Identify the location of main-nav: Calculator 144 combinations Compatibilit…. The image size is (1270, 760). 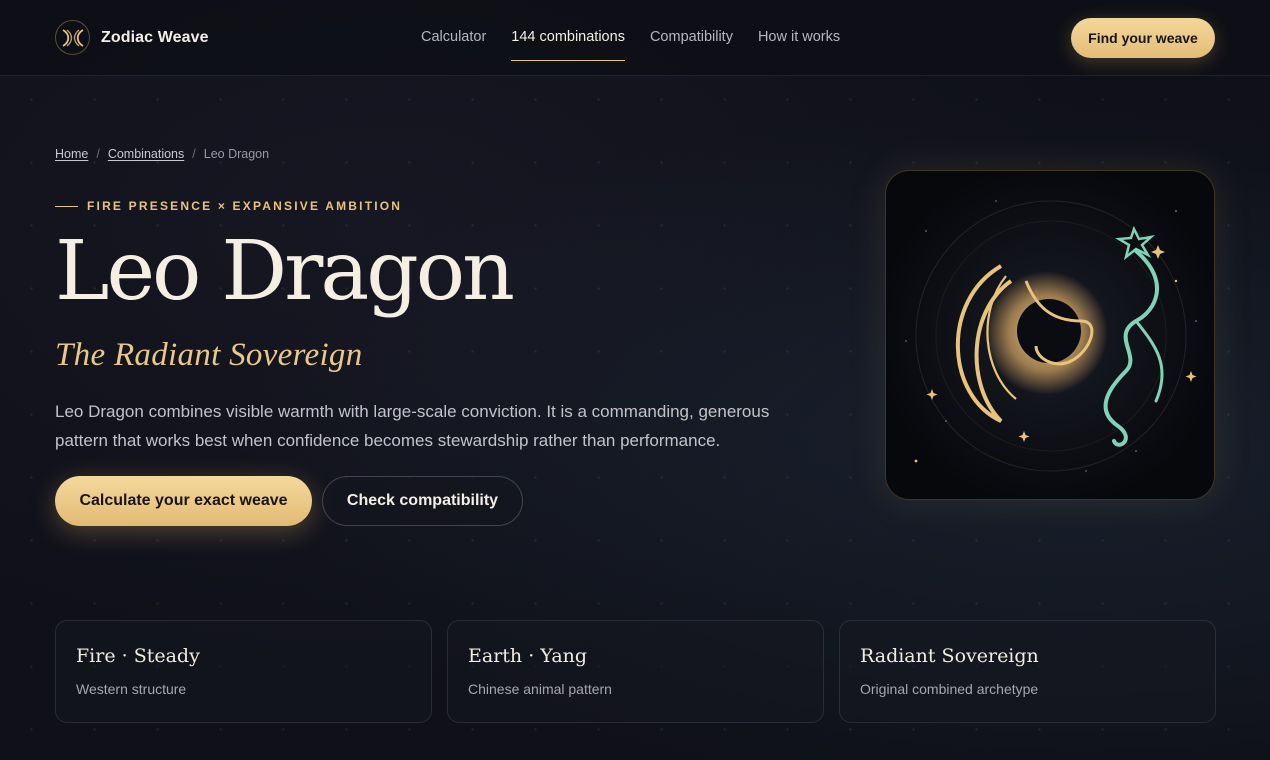
(630, 45).